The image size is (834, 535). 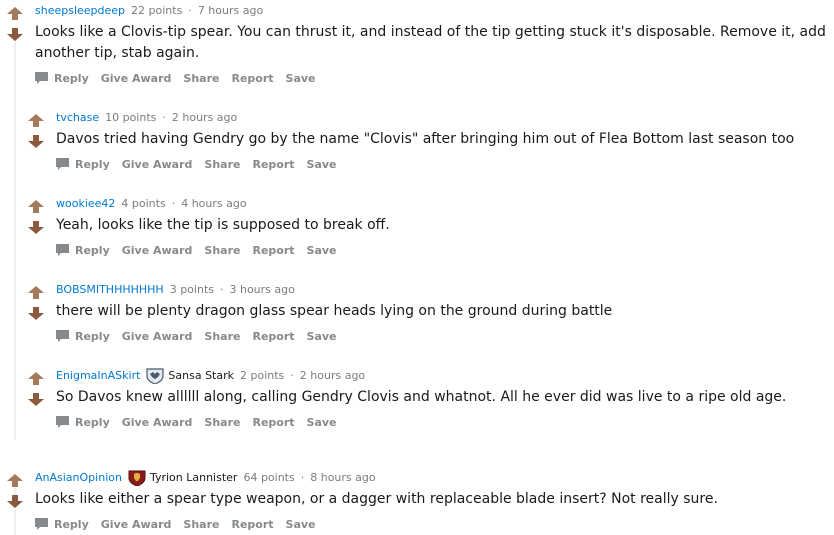 I want to click on user-flair: Sansa Stark, so click(x=201, y=375).